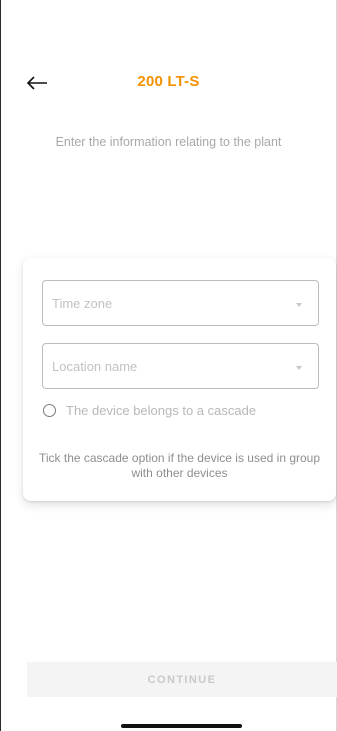 This screenshot has width=337, height=731. I want to click on page-title: 200 LT-S, so click(168, 81).